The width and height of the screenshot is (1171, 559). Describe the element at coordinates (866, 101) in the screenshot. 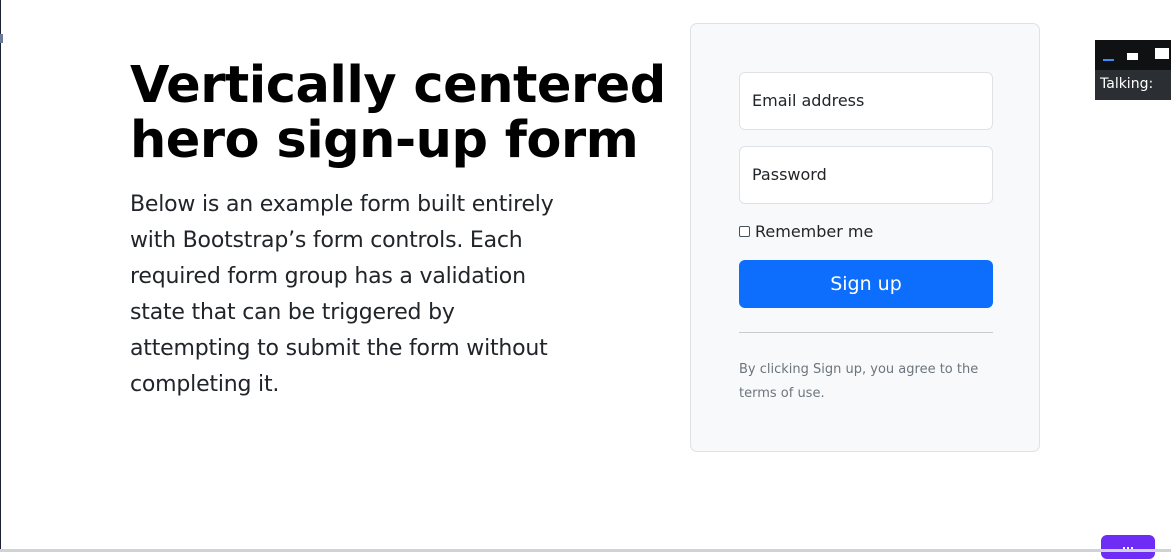

I see `email-field: Email address` at that location.